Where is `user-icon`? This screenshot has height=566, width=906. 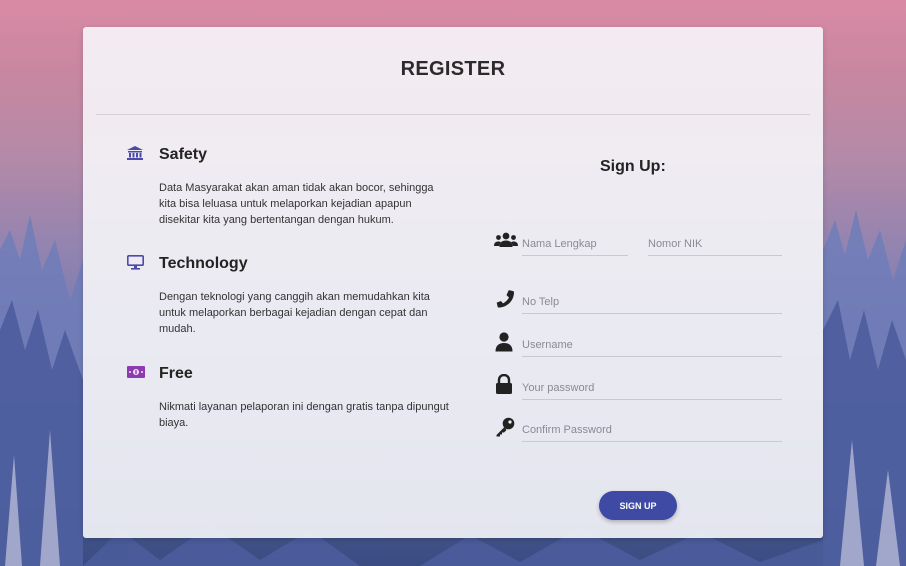 user-icon is located at coordinates (505, 342).